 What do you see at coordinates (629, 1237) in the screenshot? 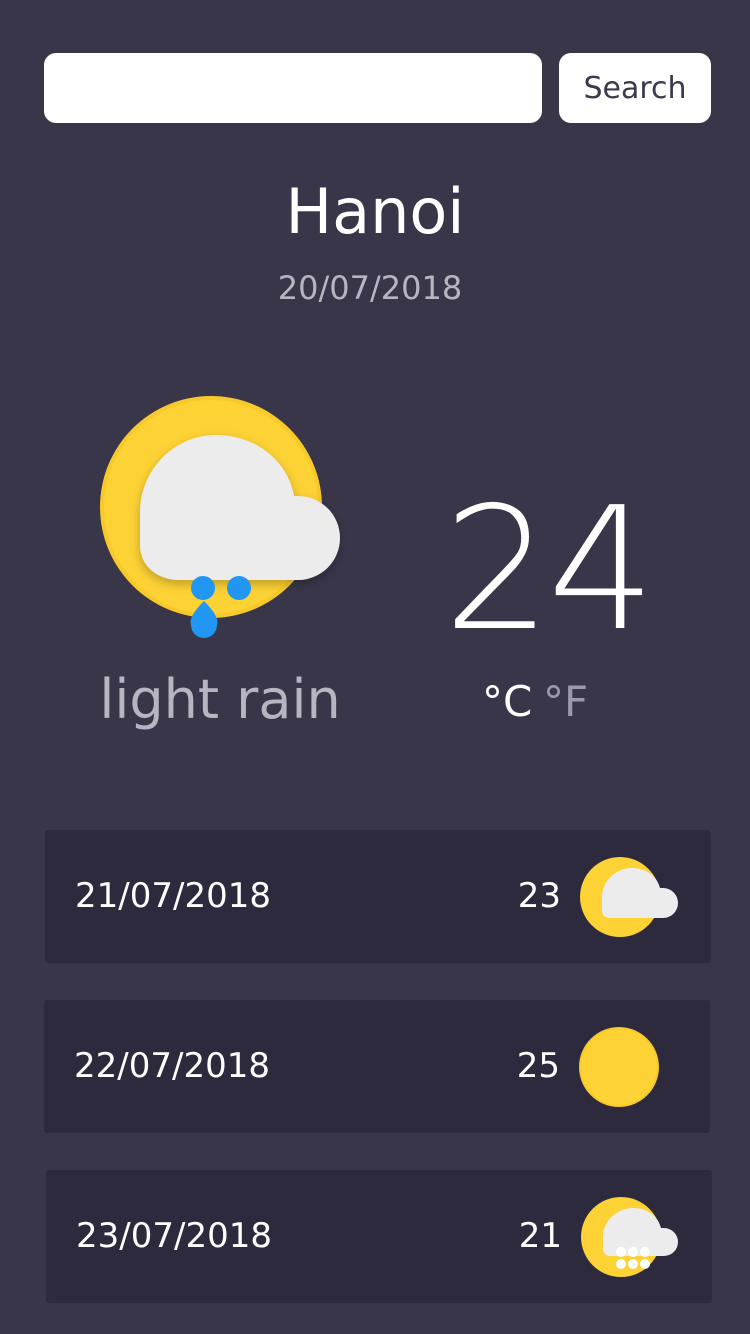
I see `snow-icon` at bounding box center [629, 1237].